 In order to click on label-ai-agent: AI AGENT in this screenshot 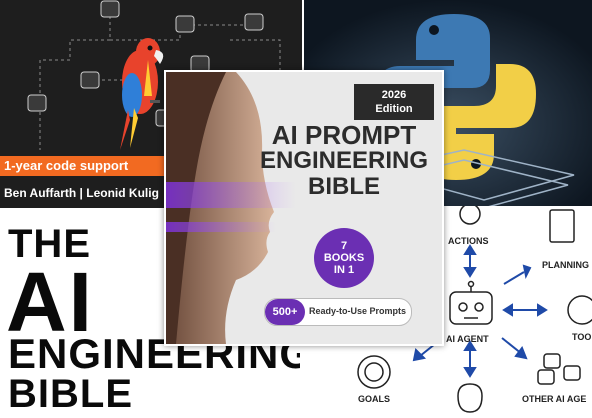, I will do `click(467, 339)`.